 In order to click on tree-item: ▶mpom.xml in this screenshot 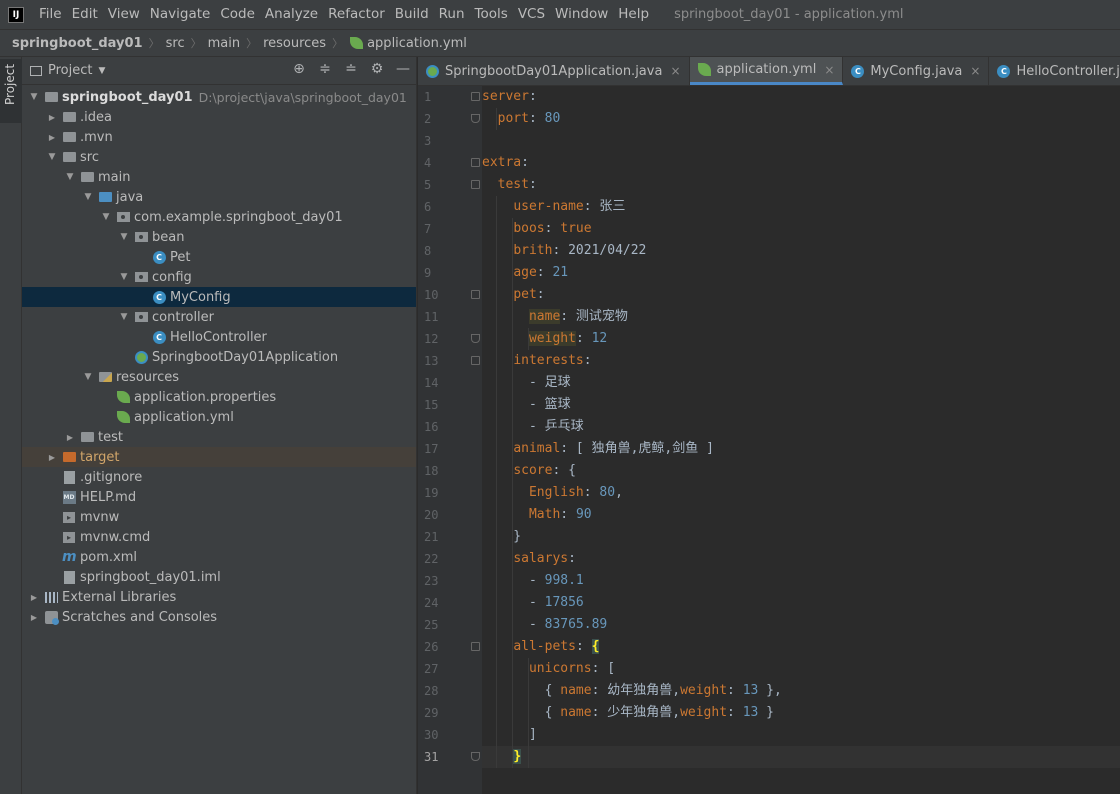, I will do `click(219, 557)`.